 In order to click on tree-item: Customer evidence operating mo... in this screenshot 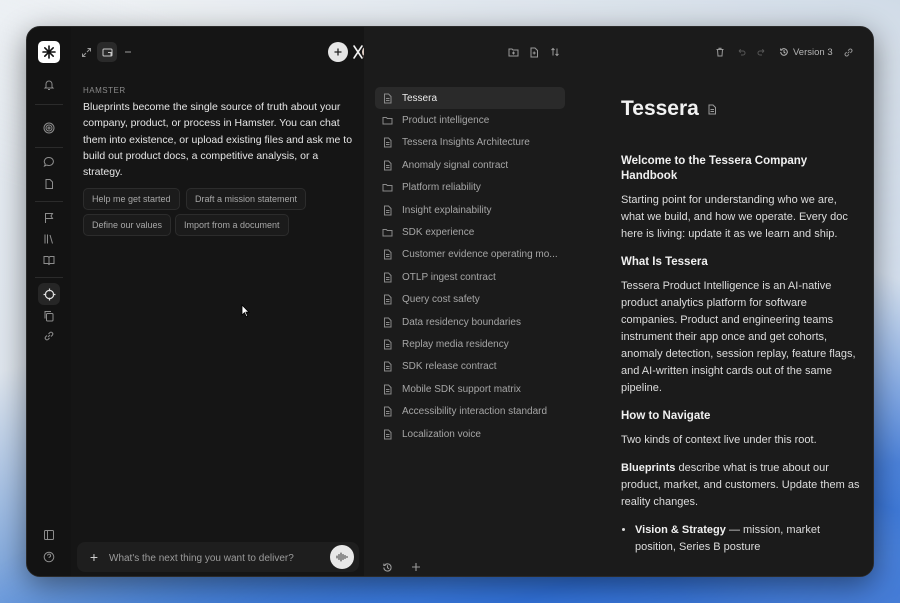, I will do `click(470, 255)`.